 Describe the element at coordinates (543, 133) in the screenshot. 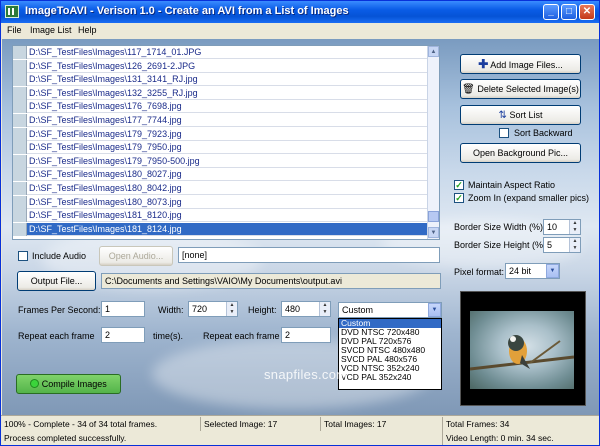

I see `sort-backward-label: Sort Backward` at that location.